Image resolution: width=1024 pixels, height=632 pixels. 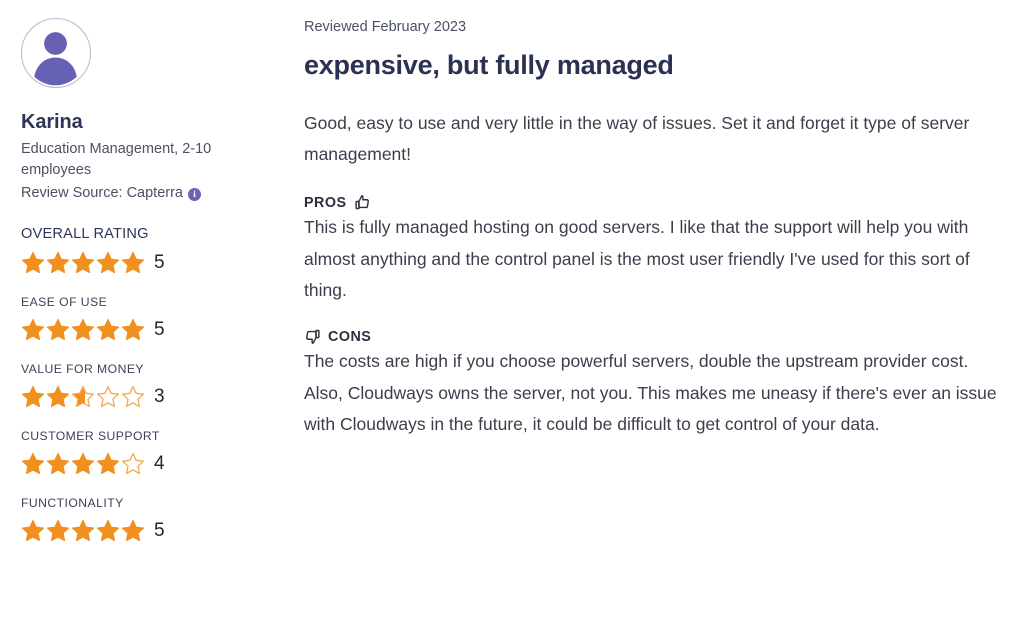 I want to click on reviewed-date: Reviewed February 2023, so click(x=385, y=27).